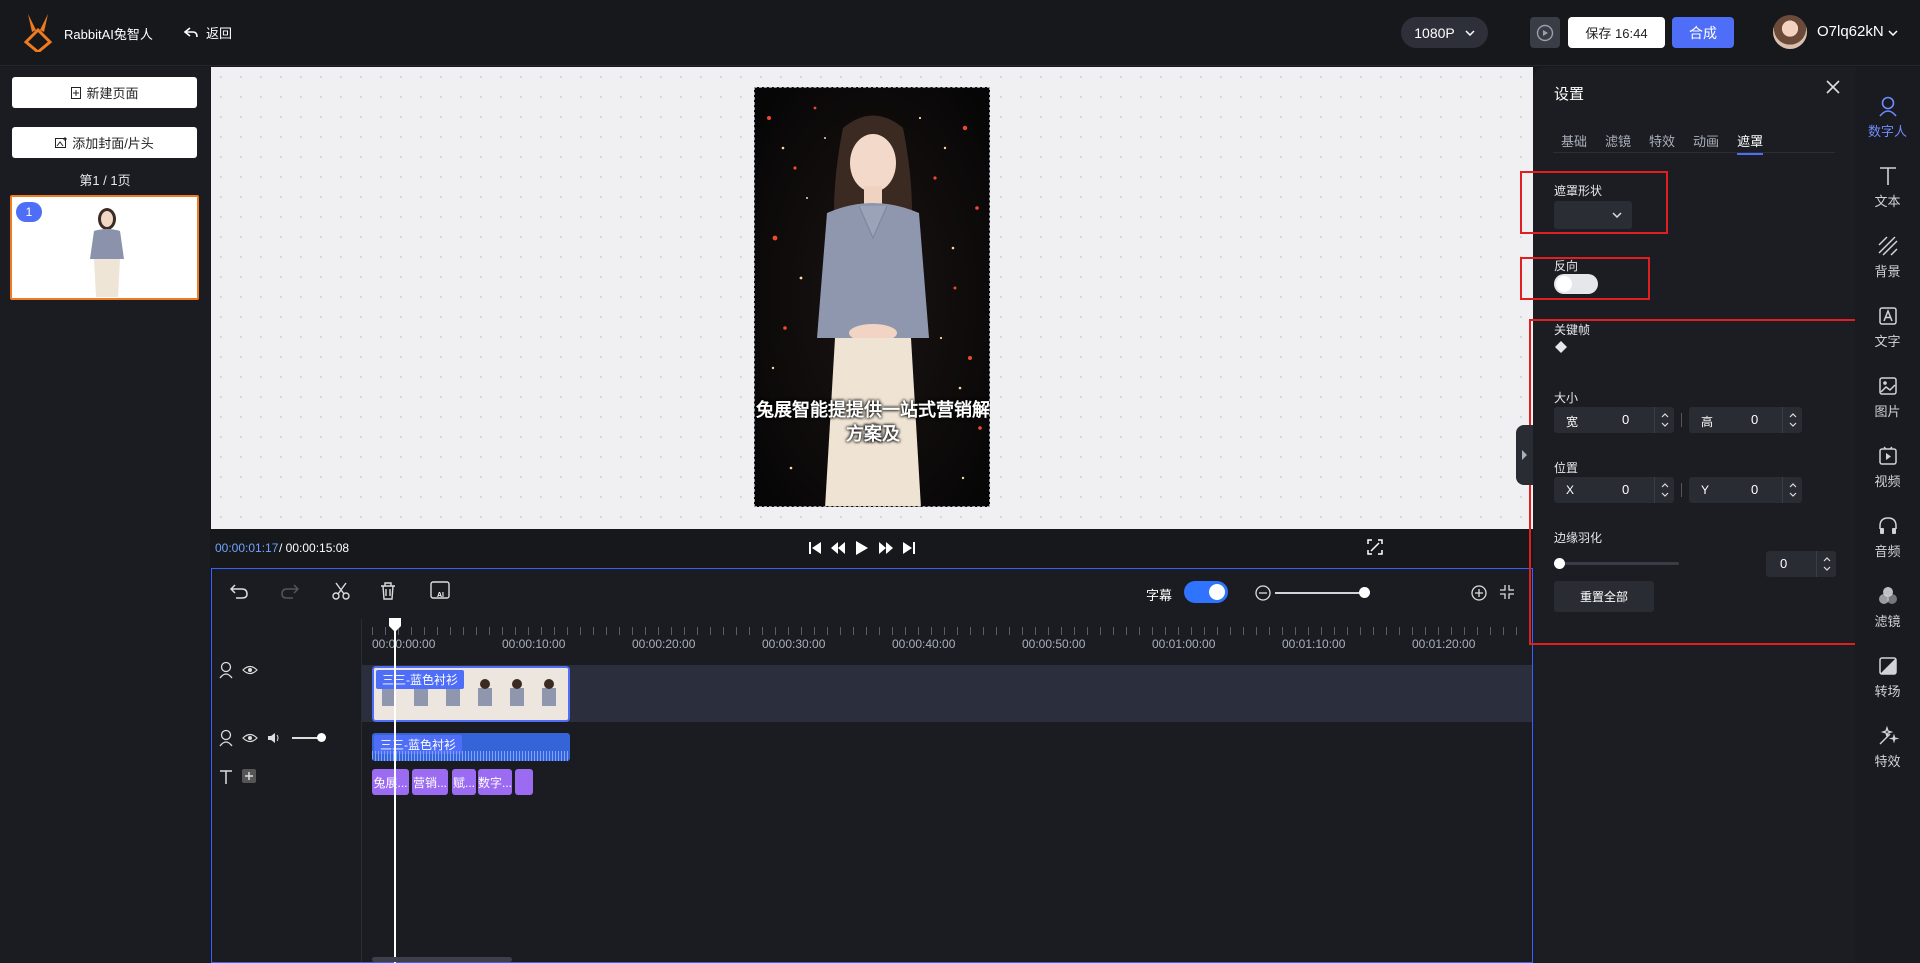  Describe the element at coordinates (1470, 32) in the screenshot. I see `chevron-down-icon` at that location.